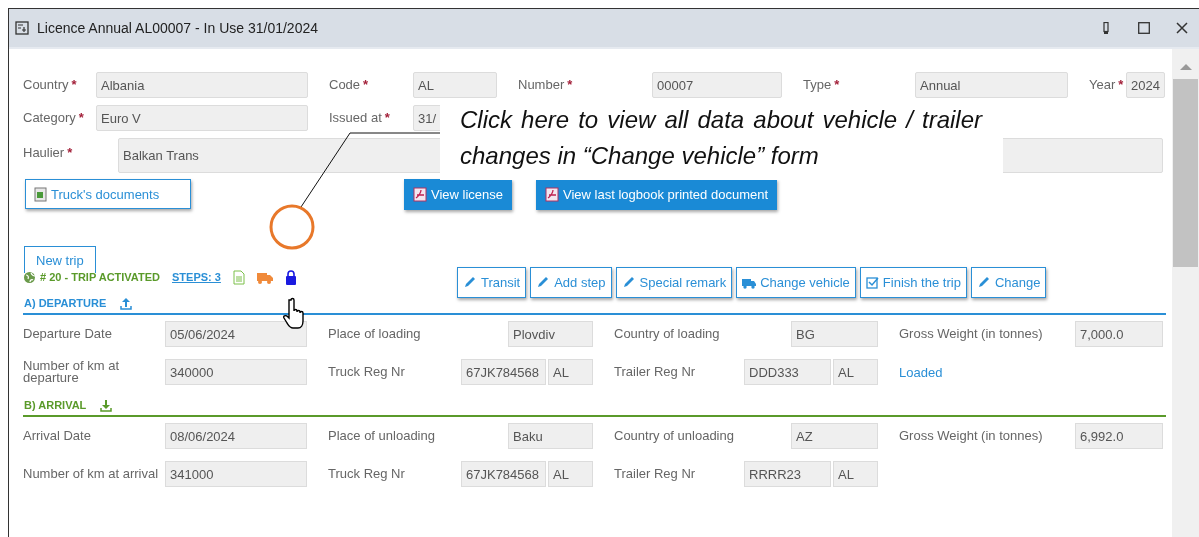  Describe the element at coordinates (65, 303) in the screenshot. I see `section-title: A) DEPARTURE` at that location.